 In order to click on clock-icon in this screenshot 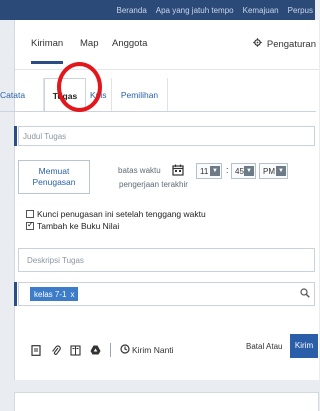, I will do `click(125, 350)`.